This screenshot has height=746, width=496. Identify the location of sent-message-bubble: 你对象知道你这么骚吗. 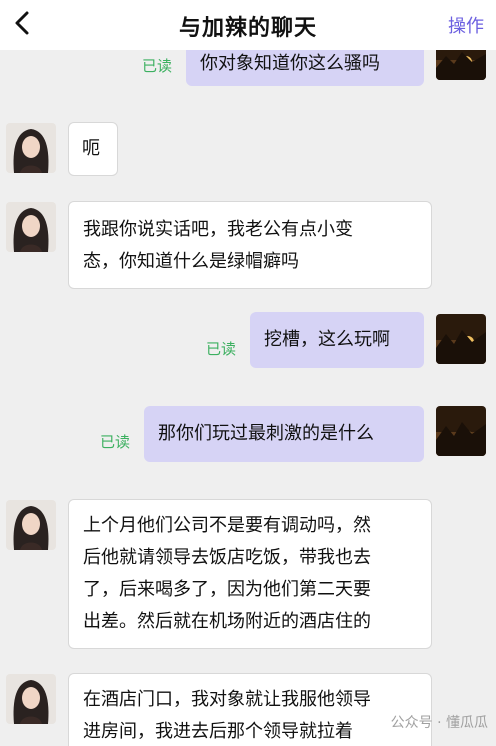
(305, 68).